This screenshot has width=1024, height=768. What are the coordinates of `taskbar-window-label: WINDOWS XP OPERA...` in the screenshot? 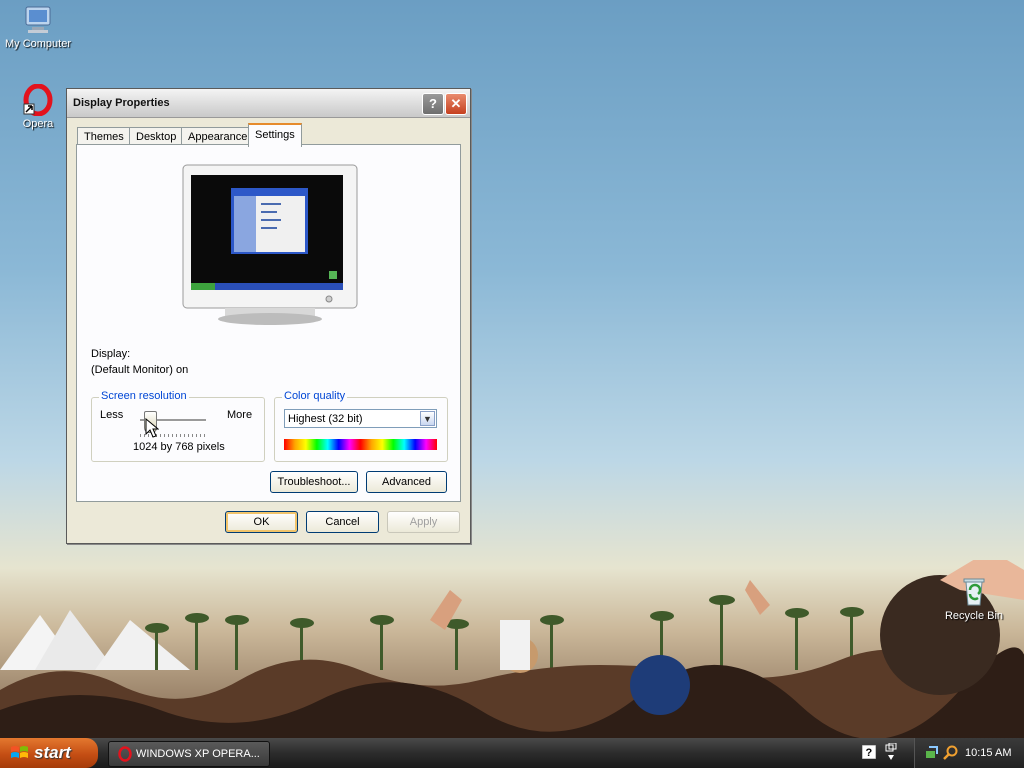 It's located at (198, 754).